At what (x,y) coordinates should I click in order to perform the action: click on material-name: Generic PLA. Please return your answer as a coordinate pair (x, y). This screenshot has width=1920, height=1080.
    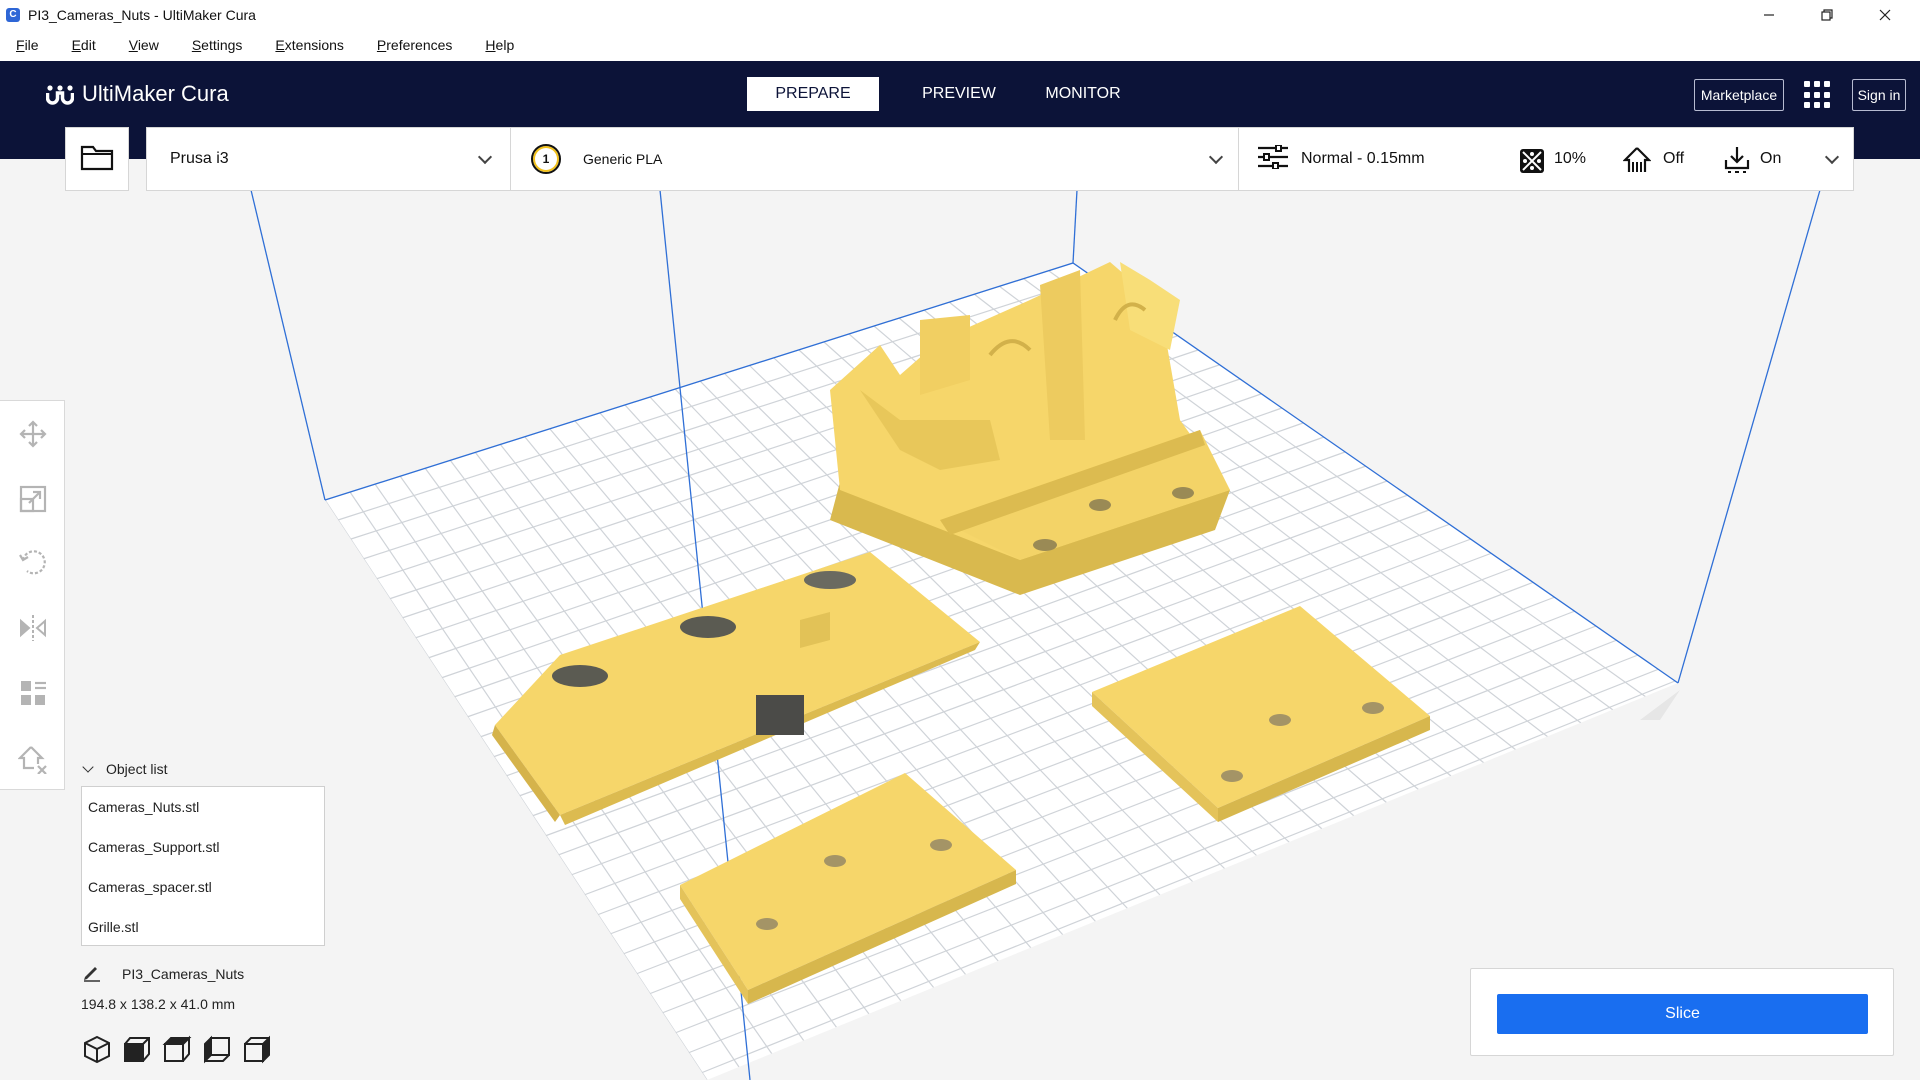
    Looking at the image, I should click on (623, 159).